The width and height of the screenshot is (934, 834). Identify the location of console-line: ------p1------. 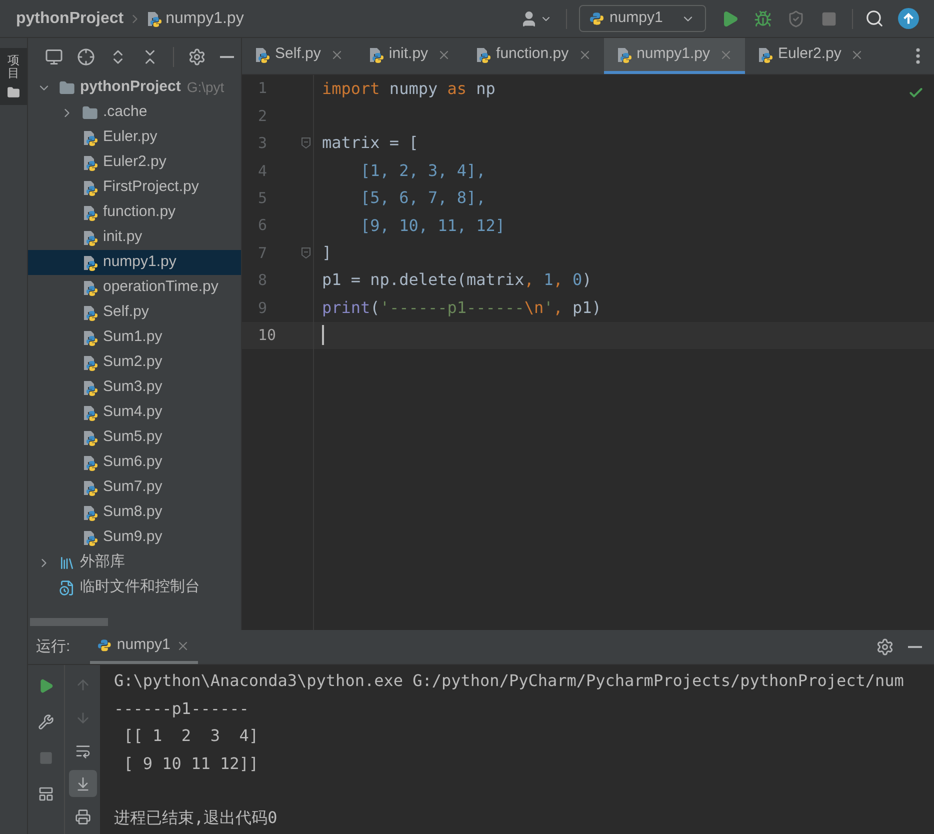
(182, 709).